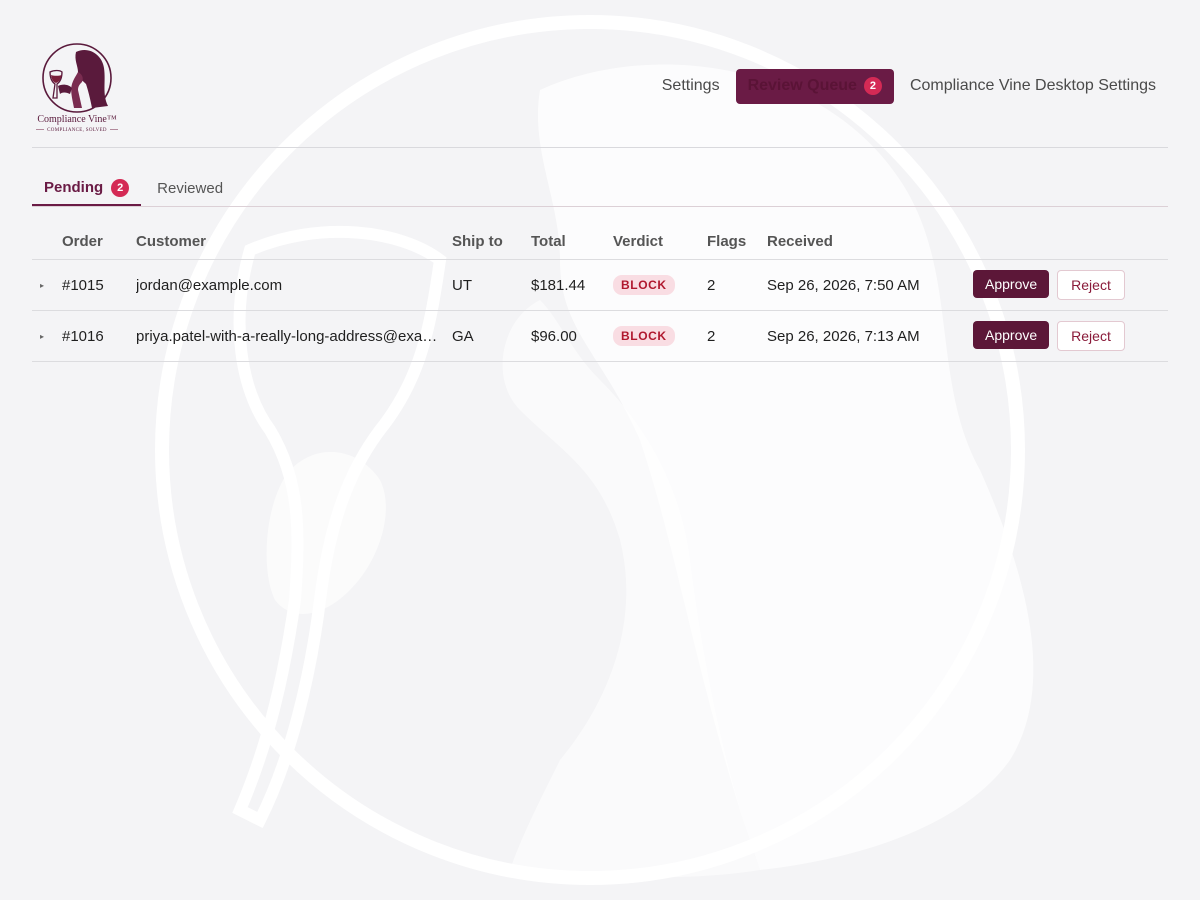 This screenshot has width=1200, height=900. I want to click on tab-reviewed-label: Reviewed, so click(190, 188).